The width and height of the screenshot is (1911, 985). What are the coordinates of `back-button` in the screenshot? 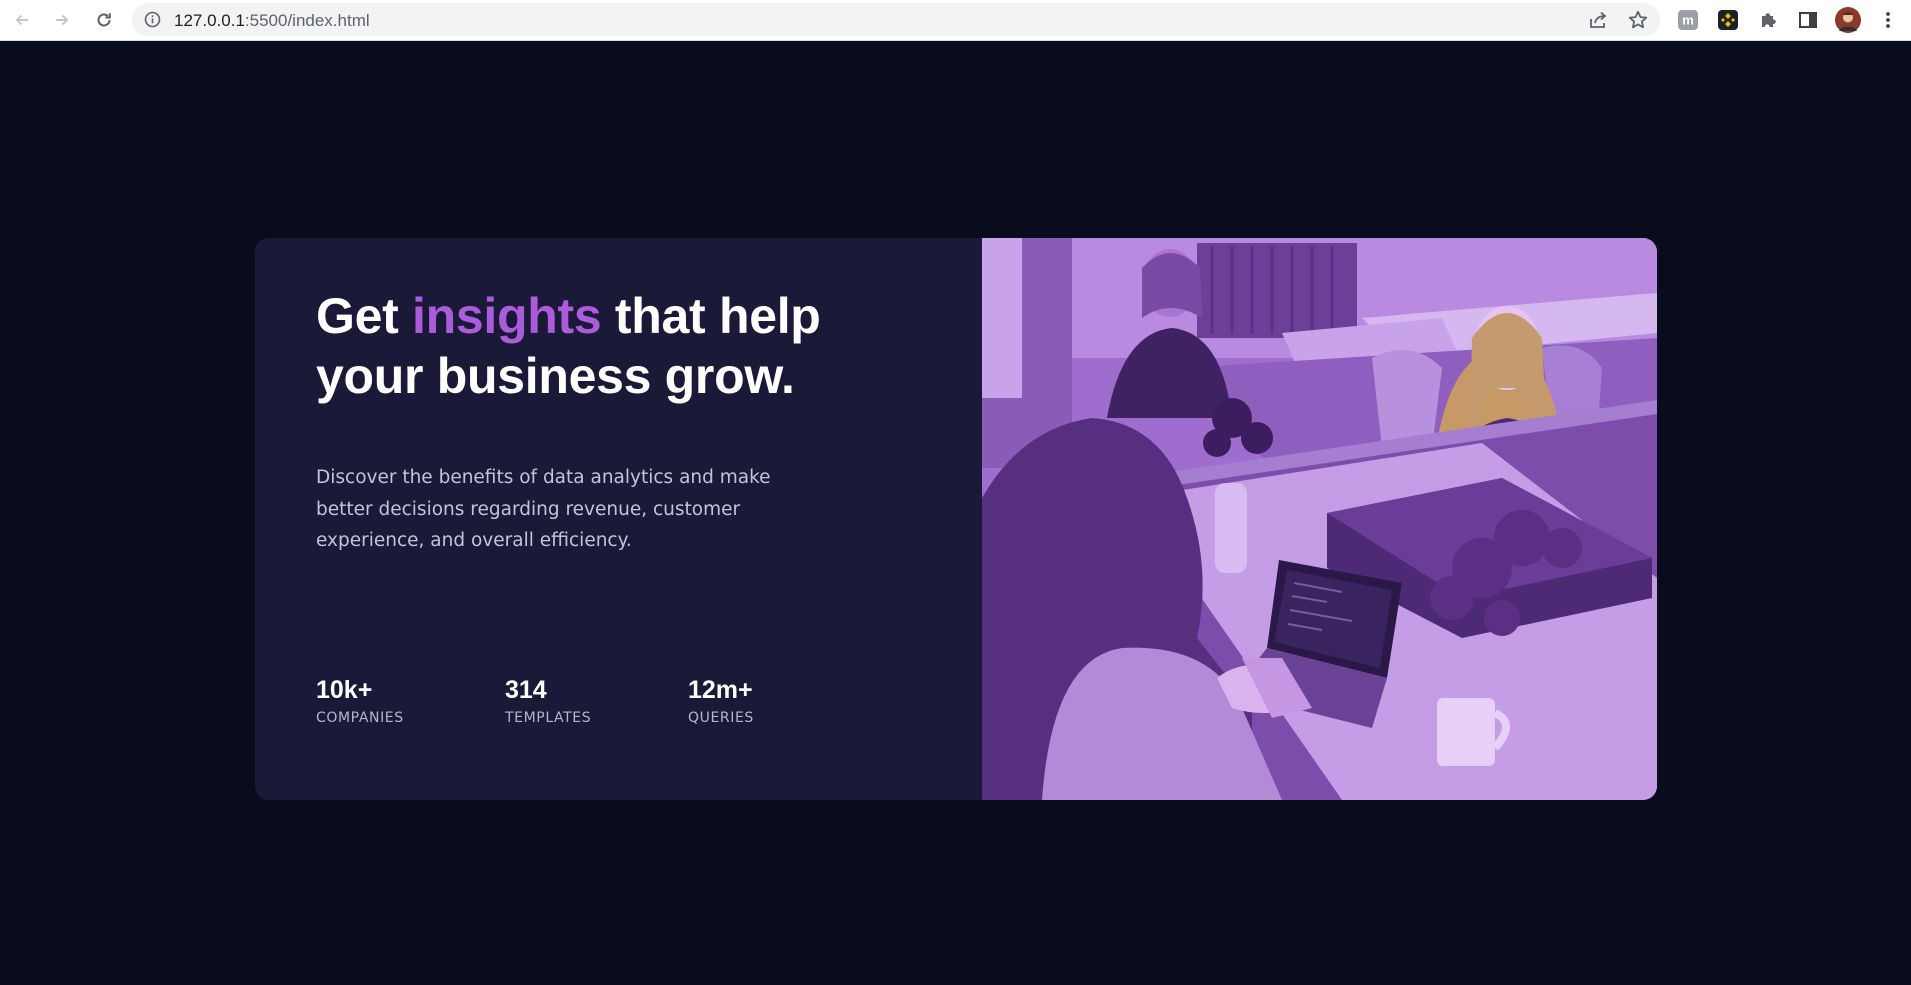 It's located at (22, 20).